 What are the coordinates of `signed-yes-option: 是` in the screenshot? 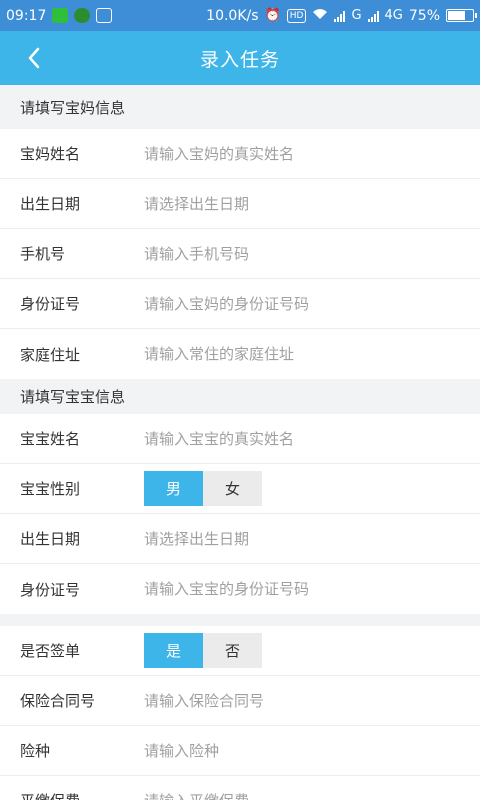 It's located at (173, 650).